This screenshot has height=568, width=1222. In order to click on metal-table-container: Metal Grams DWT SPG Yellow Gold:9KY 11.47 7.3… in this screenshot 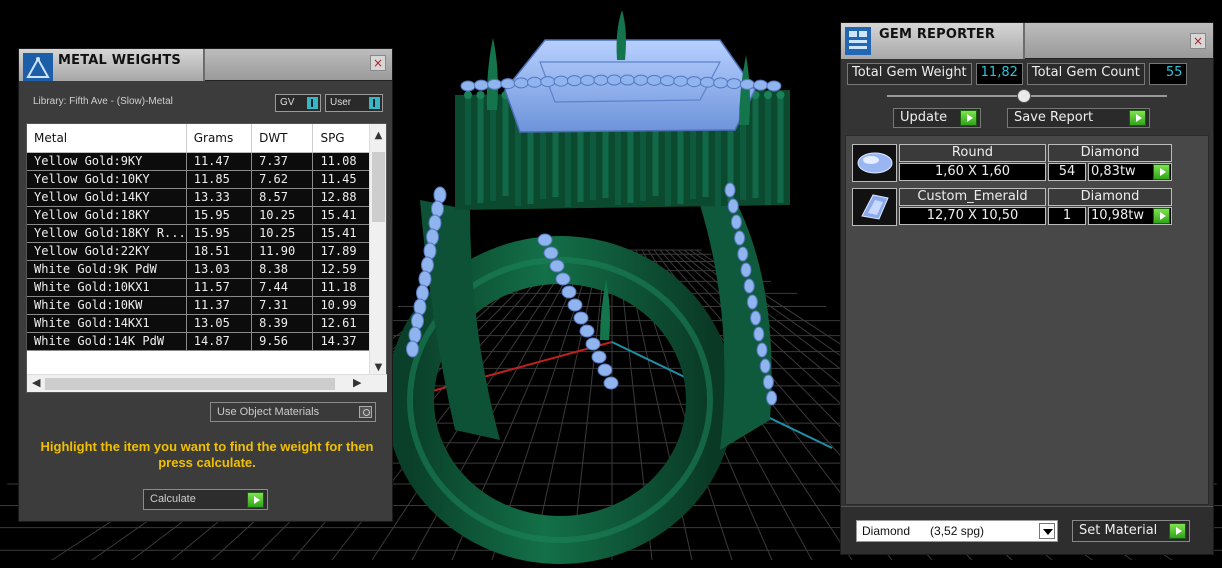, I will do `click(206, 258)`.